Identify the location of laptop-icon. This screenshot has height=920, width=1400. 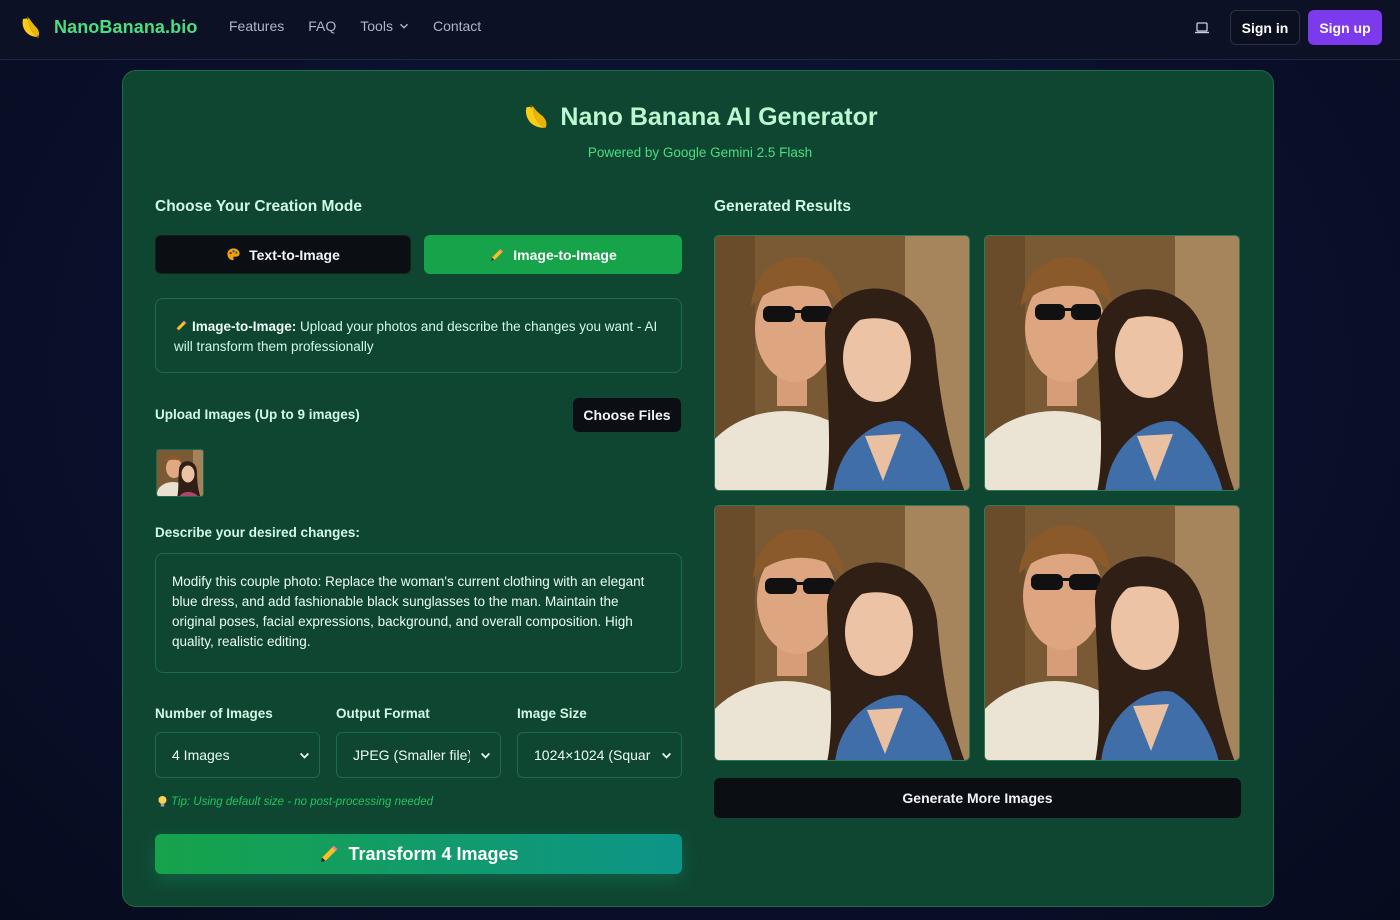
(1202, 28).